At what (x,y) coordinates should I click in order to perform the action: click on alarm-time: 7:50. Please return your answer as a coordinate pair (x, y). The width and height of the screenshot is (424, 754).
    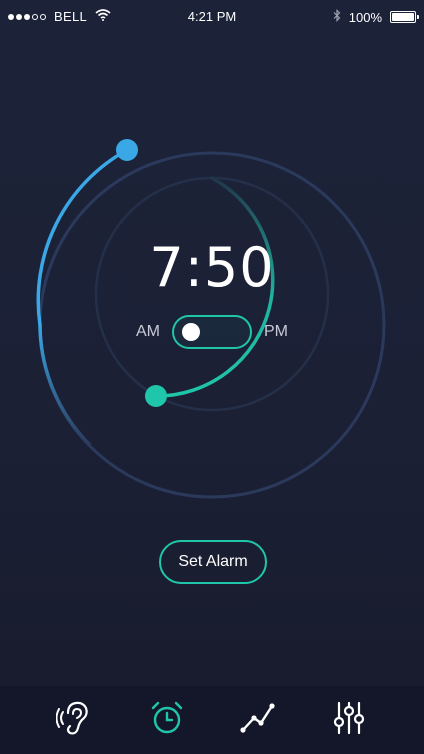
    Looking at the image, I should click on (212, 267).